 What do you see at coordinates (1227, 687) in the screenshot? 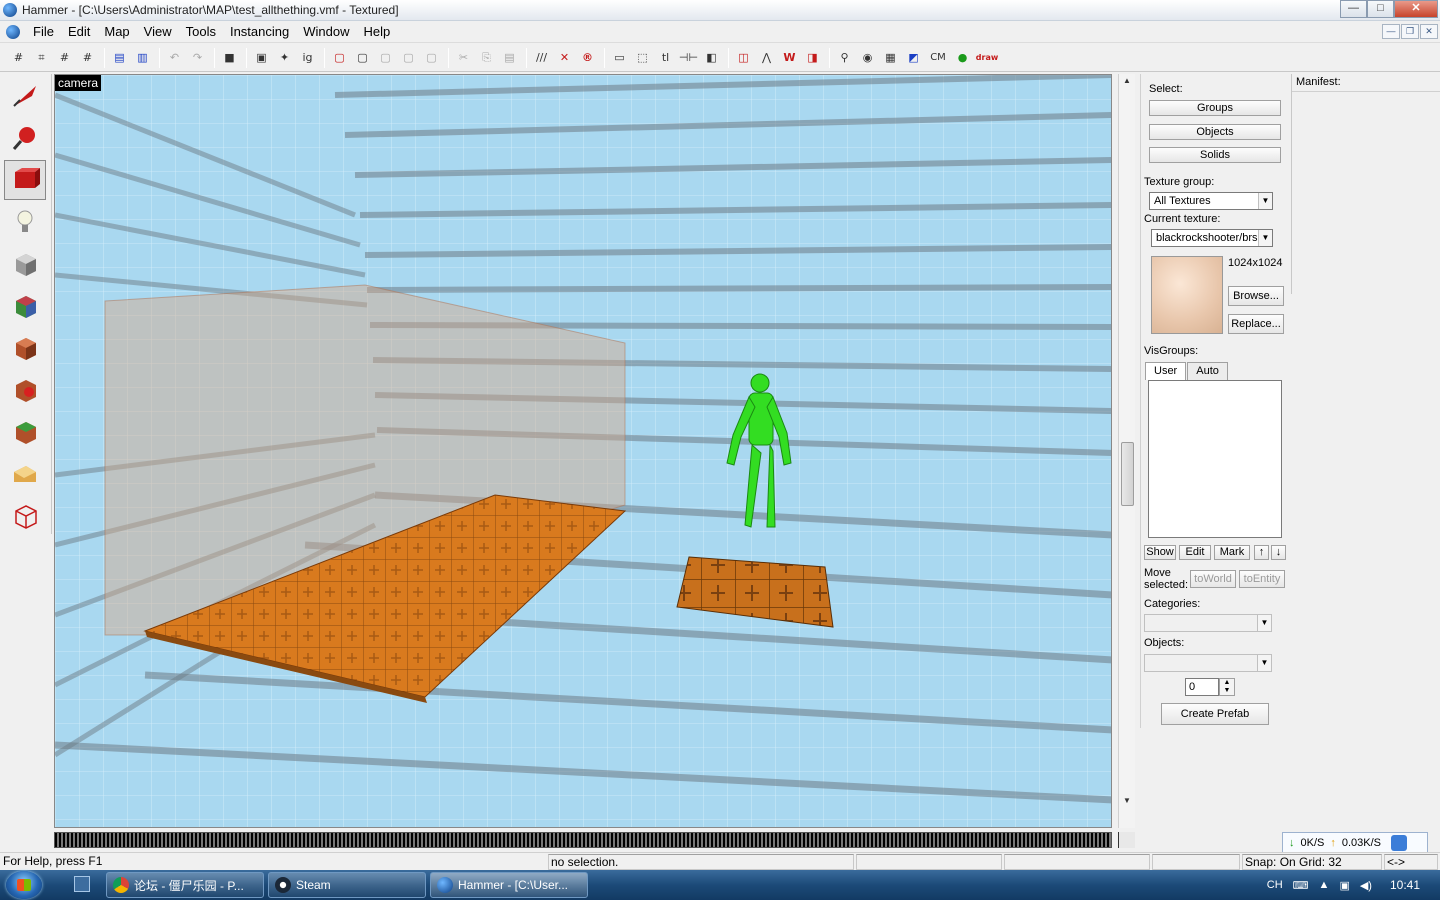
I see `spinner-arrows-icon: ▲ ▼` at bounding box center [1227, 687].